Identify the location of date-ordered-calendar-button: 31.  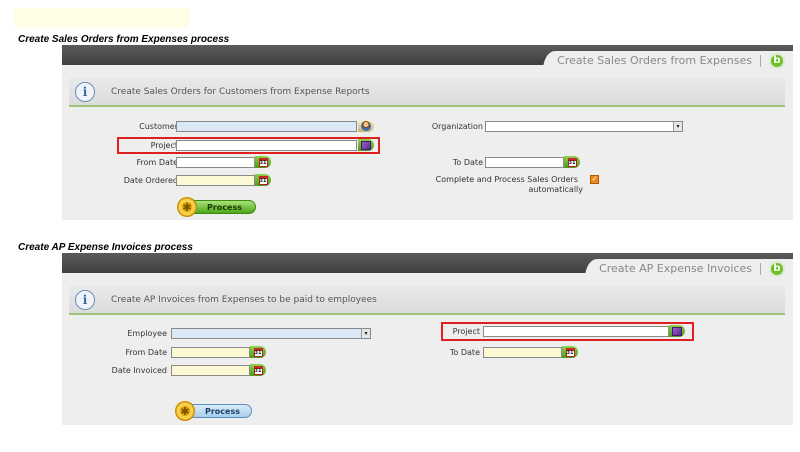
(263, 180).